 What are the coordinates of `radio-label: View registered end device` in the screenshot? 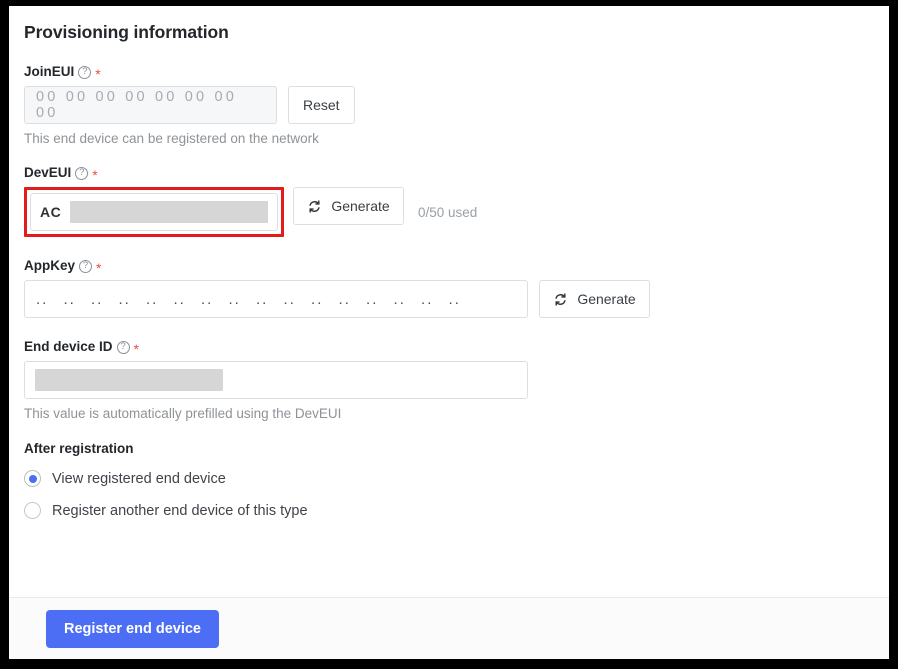 It's located at (139, 478).